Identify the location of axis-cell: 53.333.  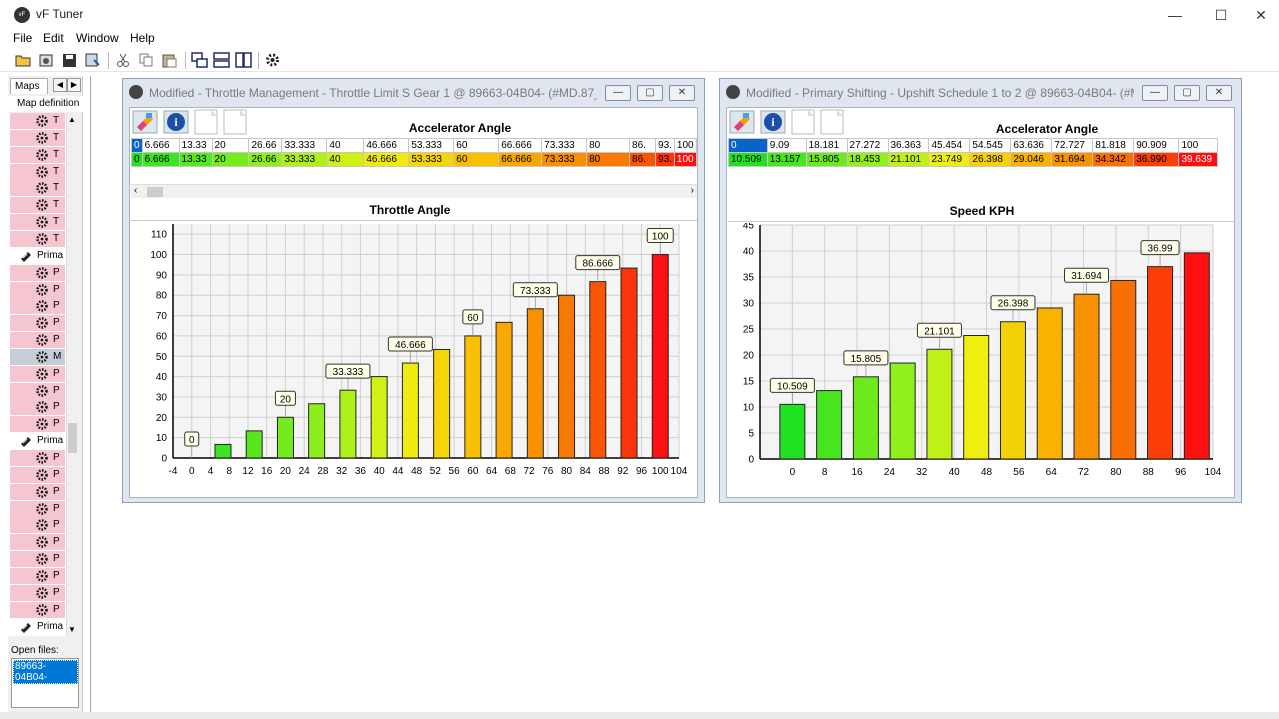
(431, 145).